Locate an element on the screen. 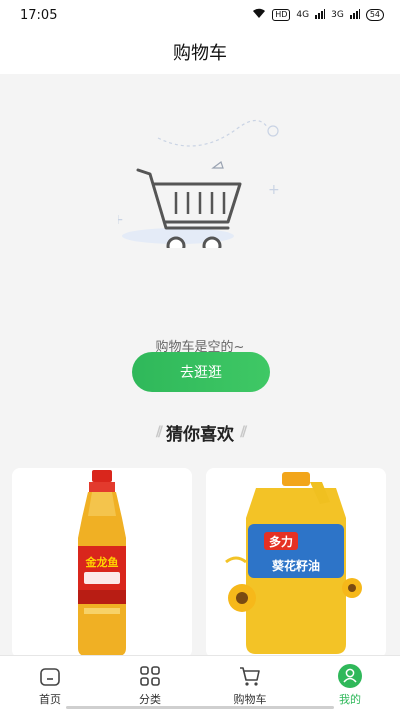  status-bar: 17:05 HD 4G 3G 54 is located at coordinates (200, 15).